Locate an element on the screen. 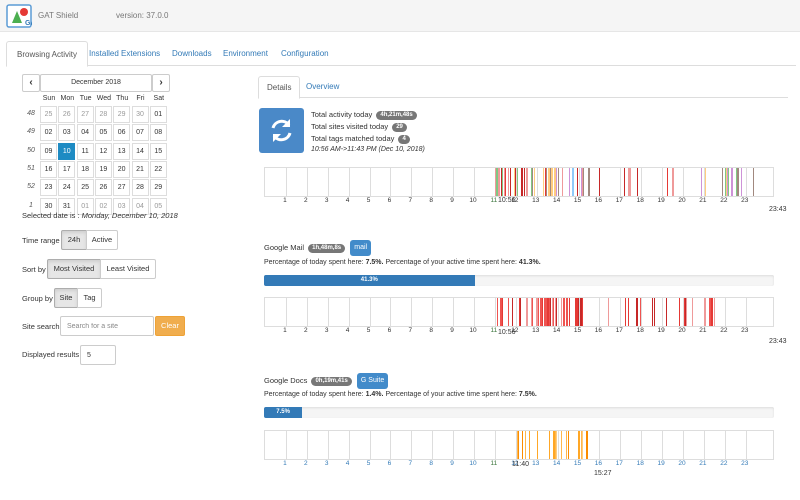 This screenshot has width=800, height=500. site-google-mail: Google Mail 1h,48m,8s mail is located at coordinates (318, 248).